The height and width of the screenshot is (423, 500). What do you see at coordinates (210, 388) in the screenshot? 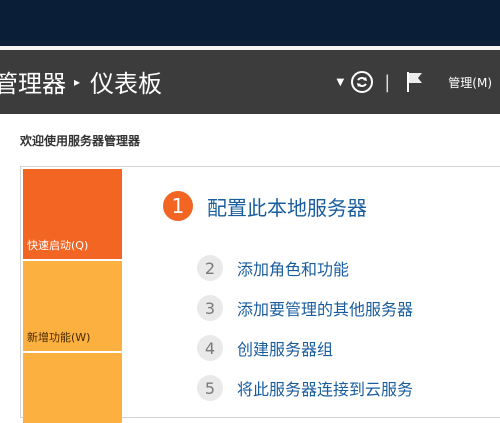
I see `step-number: 5` at bounding box center [210, 388].